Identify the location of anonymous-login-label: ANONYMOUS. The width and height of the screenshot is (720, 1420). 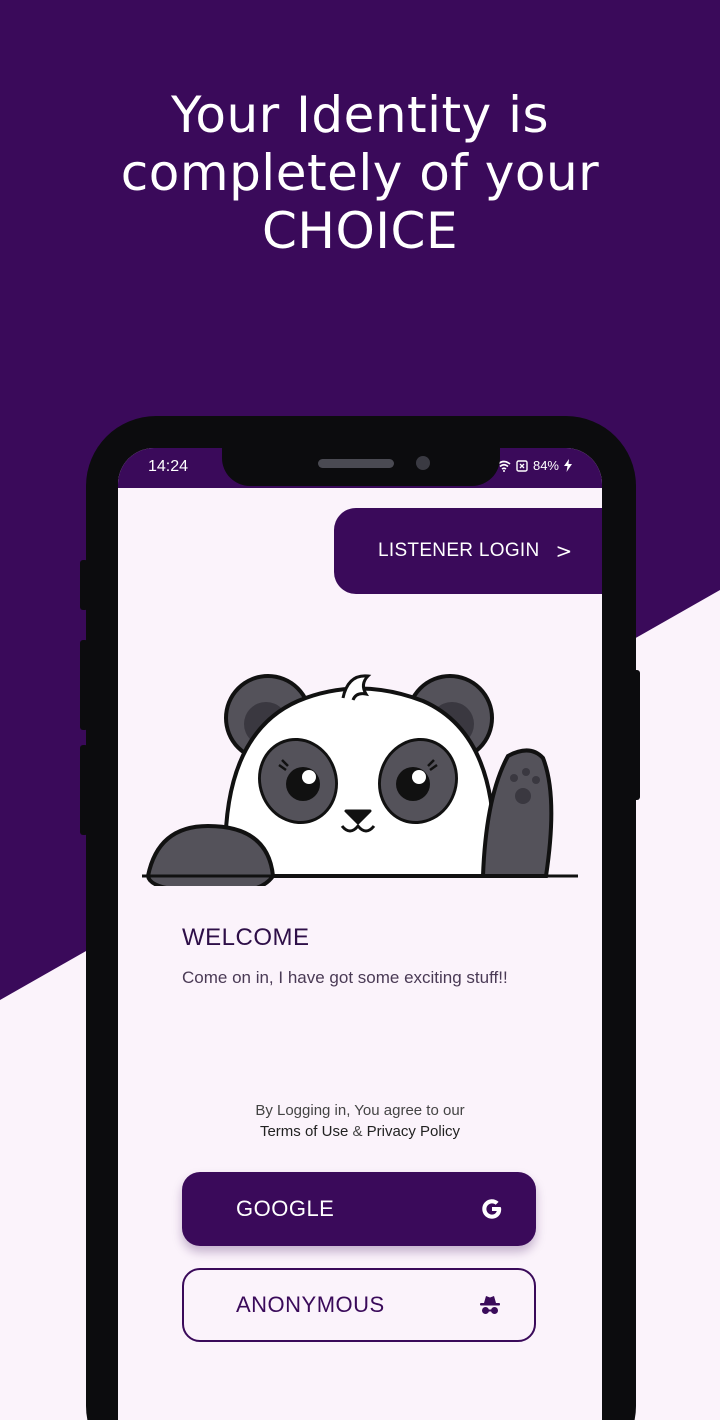
(310, 1304).